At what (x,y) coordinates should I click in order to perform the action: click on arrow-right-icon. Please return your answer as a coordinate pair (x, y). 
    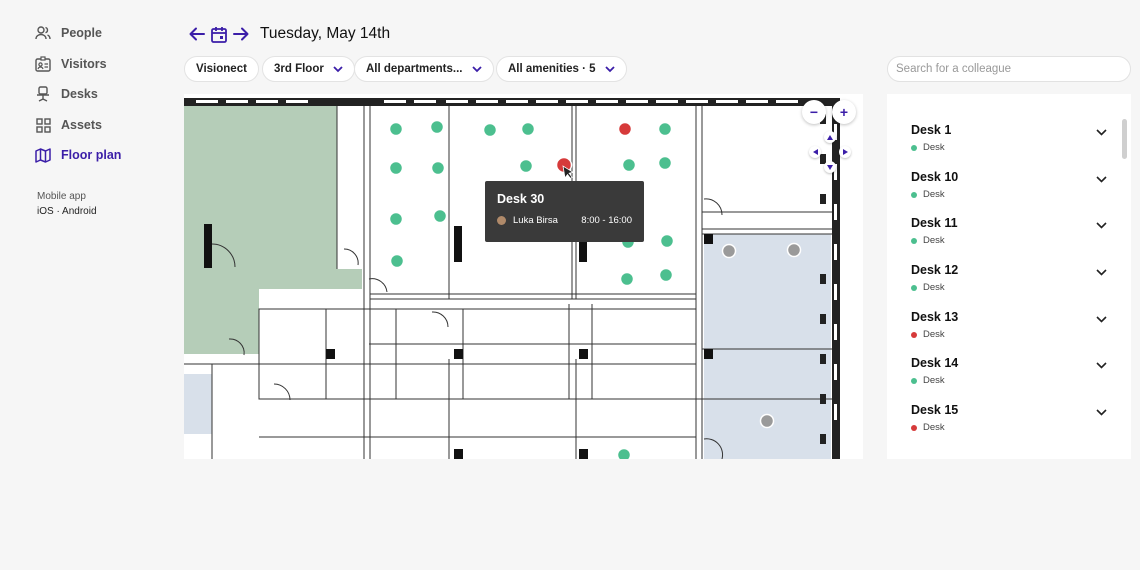
    Looking at the image, I should click on (241, 34).